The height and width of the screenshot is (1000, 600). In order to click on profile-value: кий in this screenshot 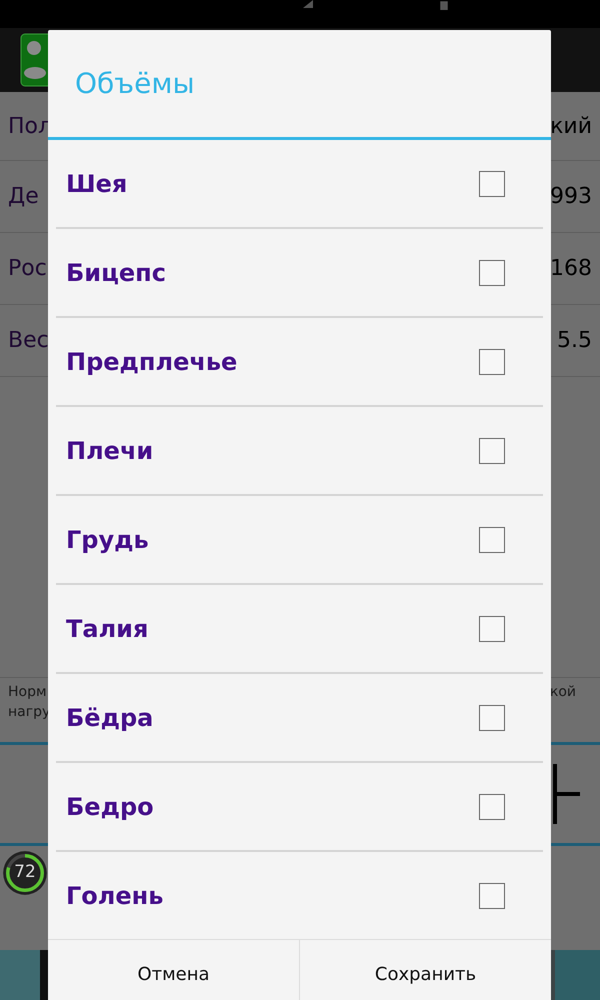, I will do `click(571, 126)`.